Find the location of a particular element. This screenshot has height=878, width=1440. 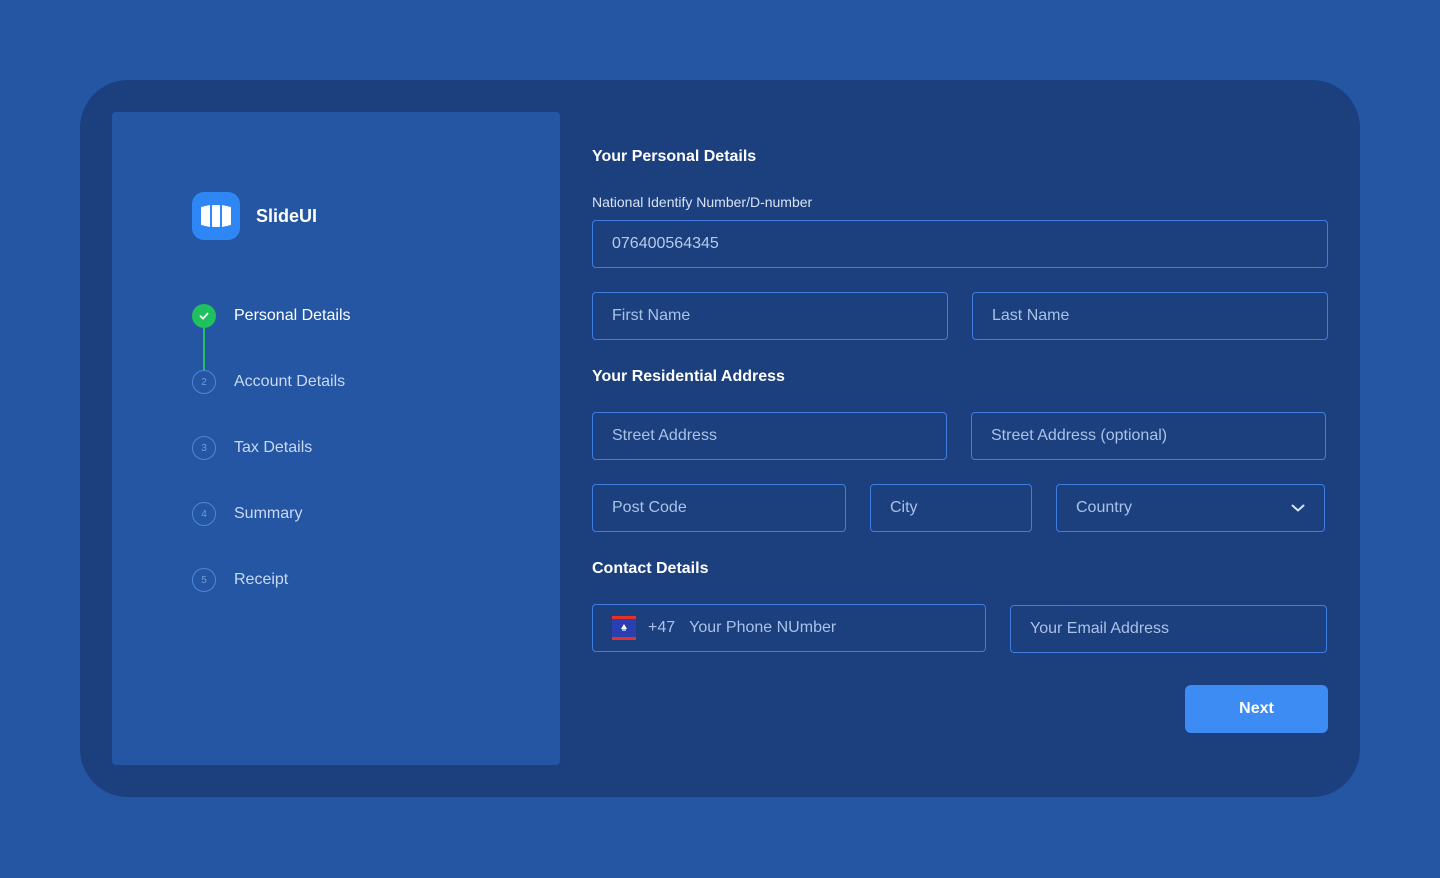

country-select: Country is located at coordinates (1190, 508).